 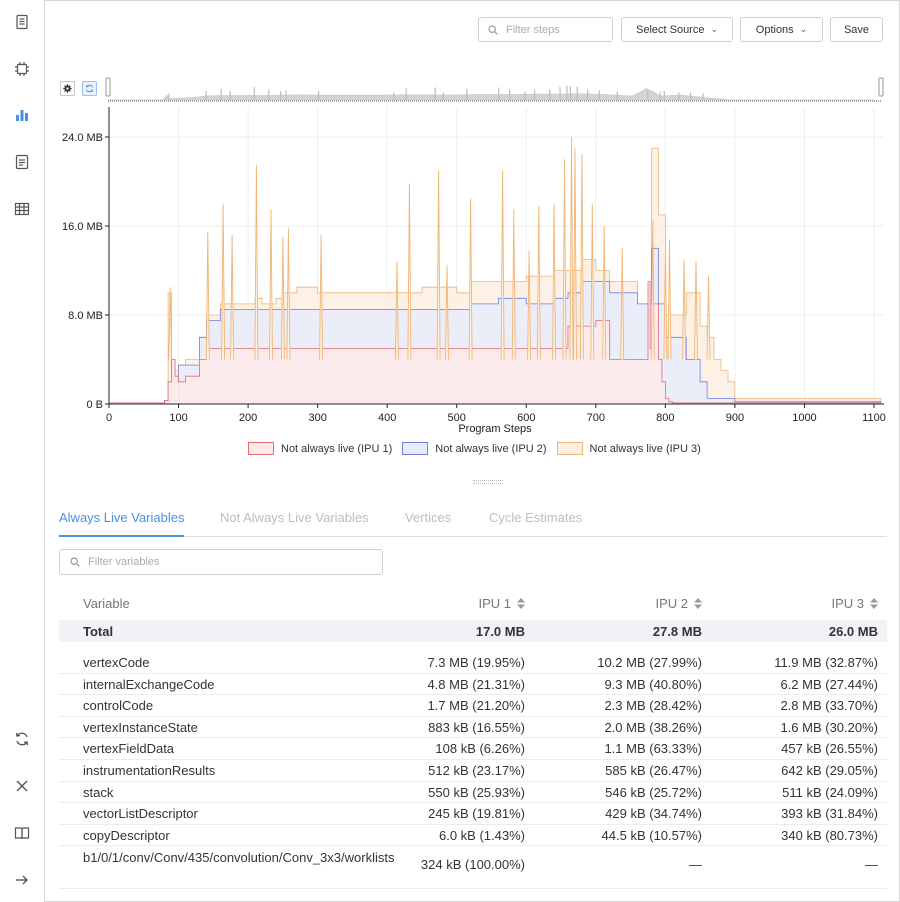 I want to click on overview-brush, so click(x=494, y=89).